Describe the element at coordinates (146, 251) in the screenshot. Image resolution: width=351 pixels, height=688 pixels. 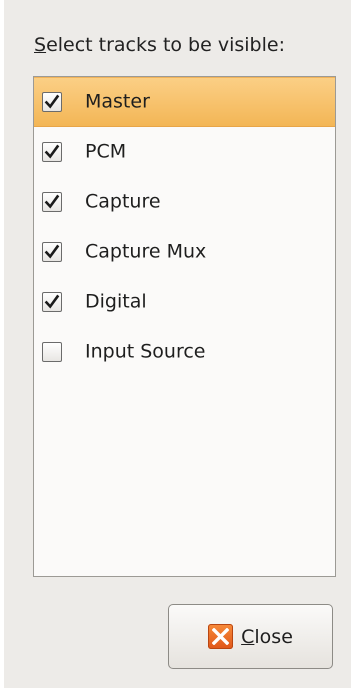
I see `track-label: Capture Mux` at that location.